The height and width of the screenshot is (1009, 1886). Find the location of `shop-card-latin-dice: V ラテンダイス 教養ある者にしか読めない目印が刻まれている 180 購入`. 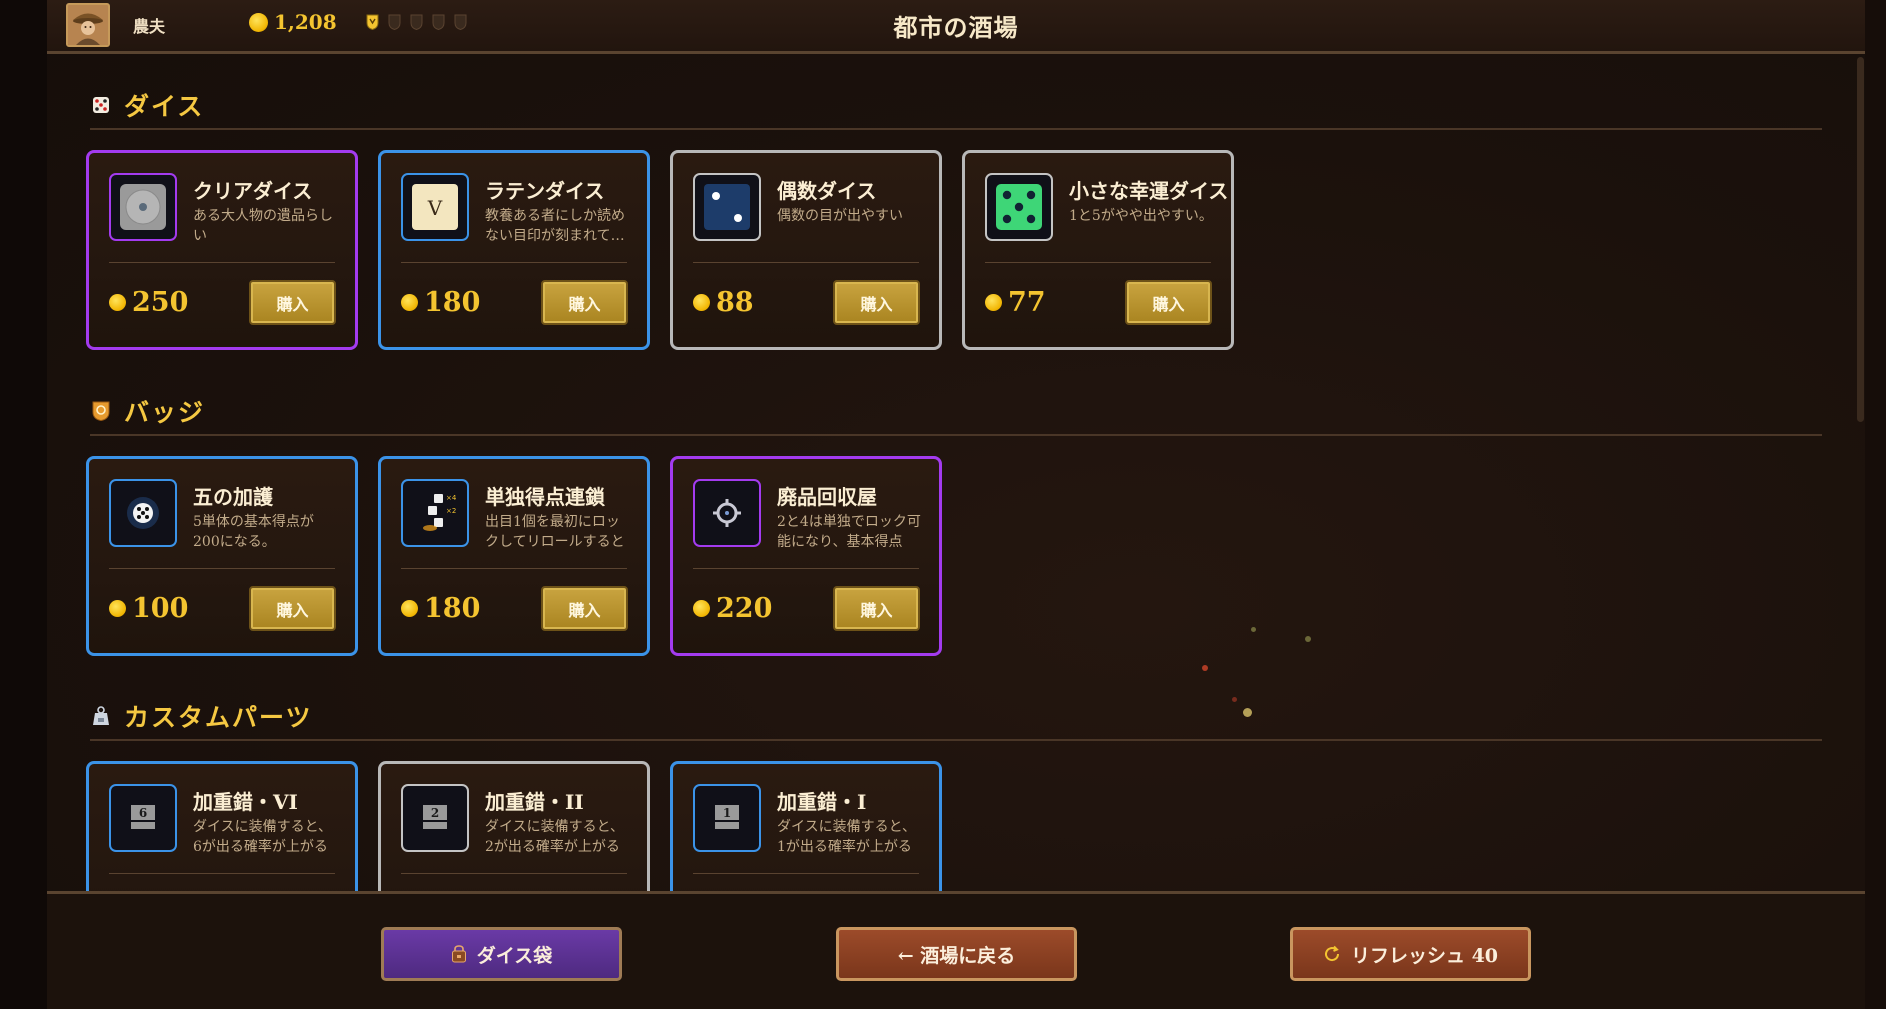

shop-card-latin-dice: V ラテンダイス 教養ある者にしか読めない目印が刻まれている 180 購入 is located at coordinates (514, 250).